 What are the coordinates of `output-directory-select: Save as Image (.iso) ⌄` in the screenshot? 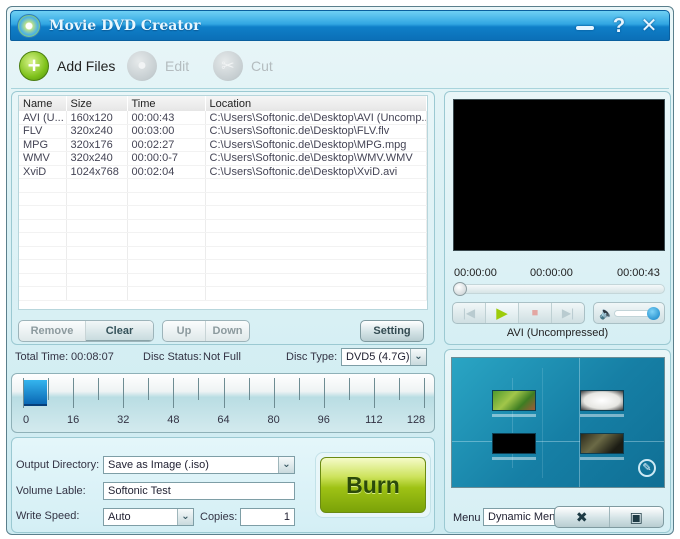 It's located at (199, 465).